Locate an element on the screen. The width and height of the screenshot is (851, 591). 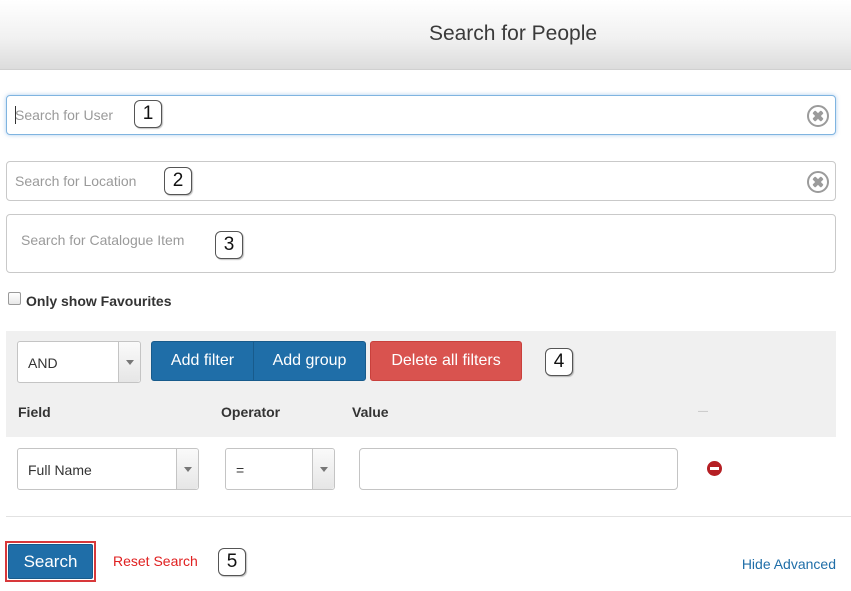
search-catalogue-placeholder: Search for Catalogue Item is located at coordinates (103, 240).